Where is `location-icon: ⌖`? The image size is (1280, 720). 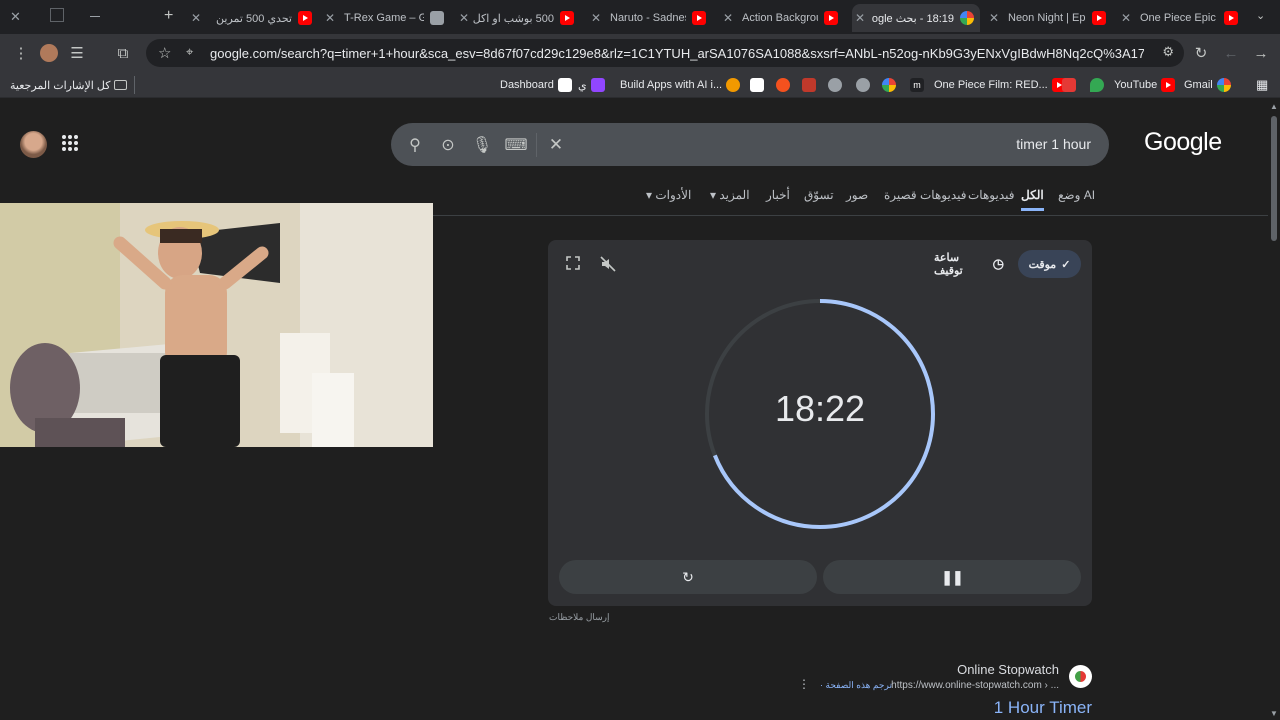 location-icon: ⌖ is located at coordinates (189, 52).